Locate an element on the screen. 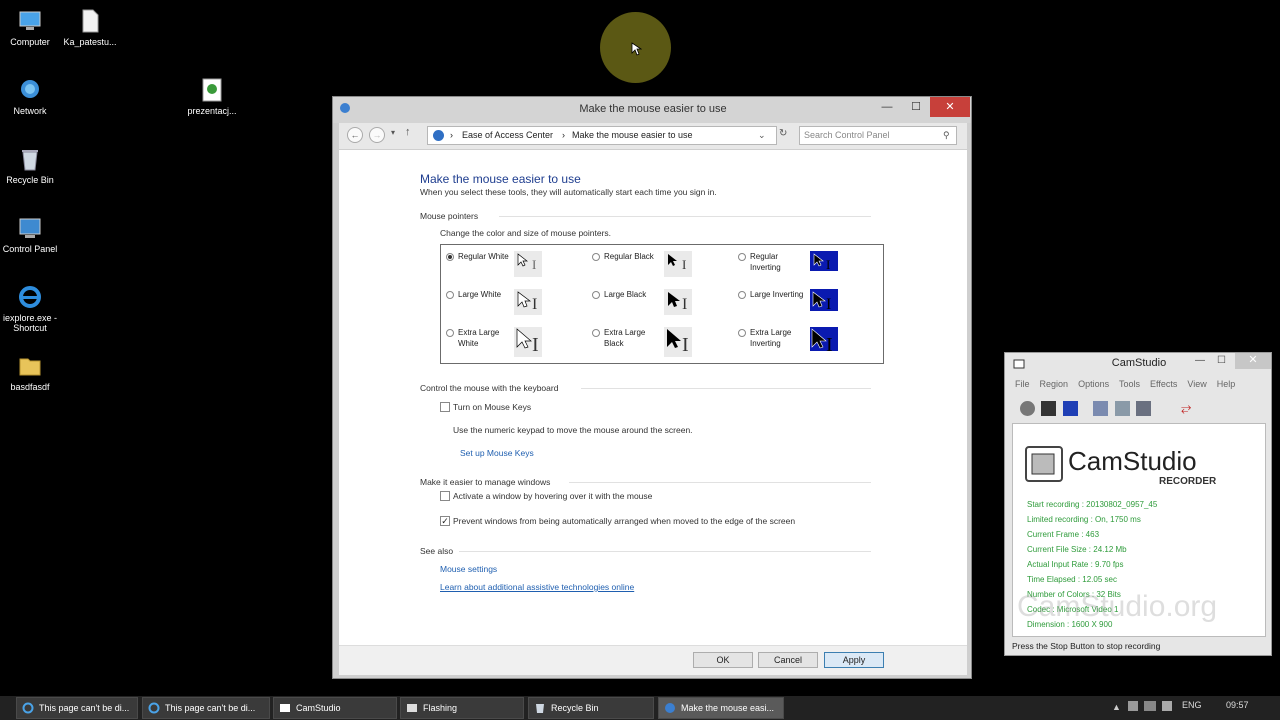 The width and height of the screenshot is (1280, 720). address-dropdown-icon: ⌄ is located at coordinates (762, 135).